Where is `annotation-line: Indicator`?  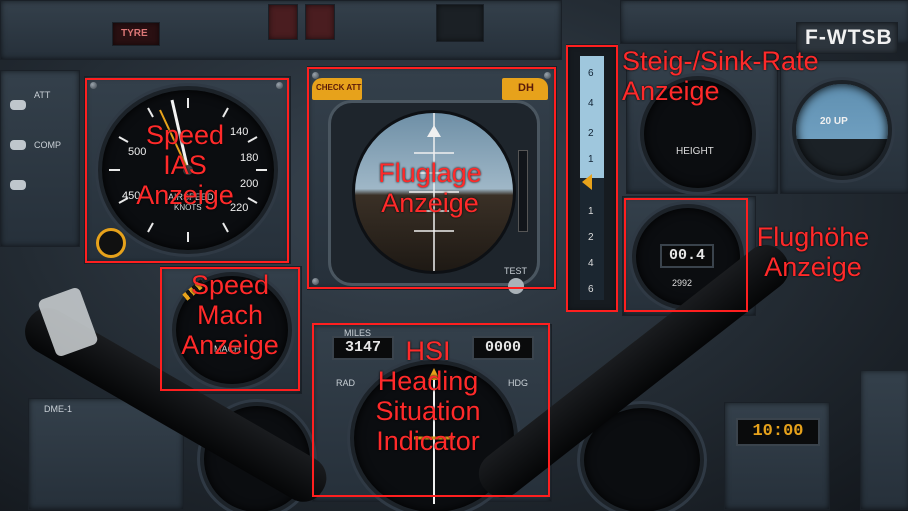 annotation-line: Indicator is located at coordinates (428, 441).